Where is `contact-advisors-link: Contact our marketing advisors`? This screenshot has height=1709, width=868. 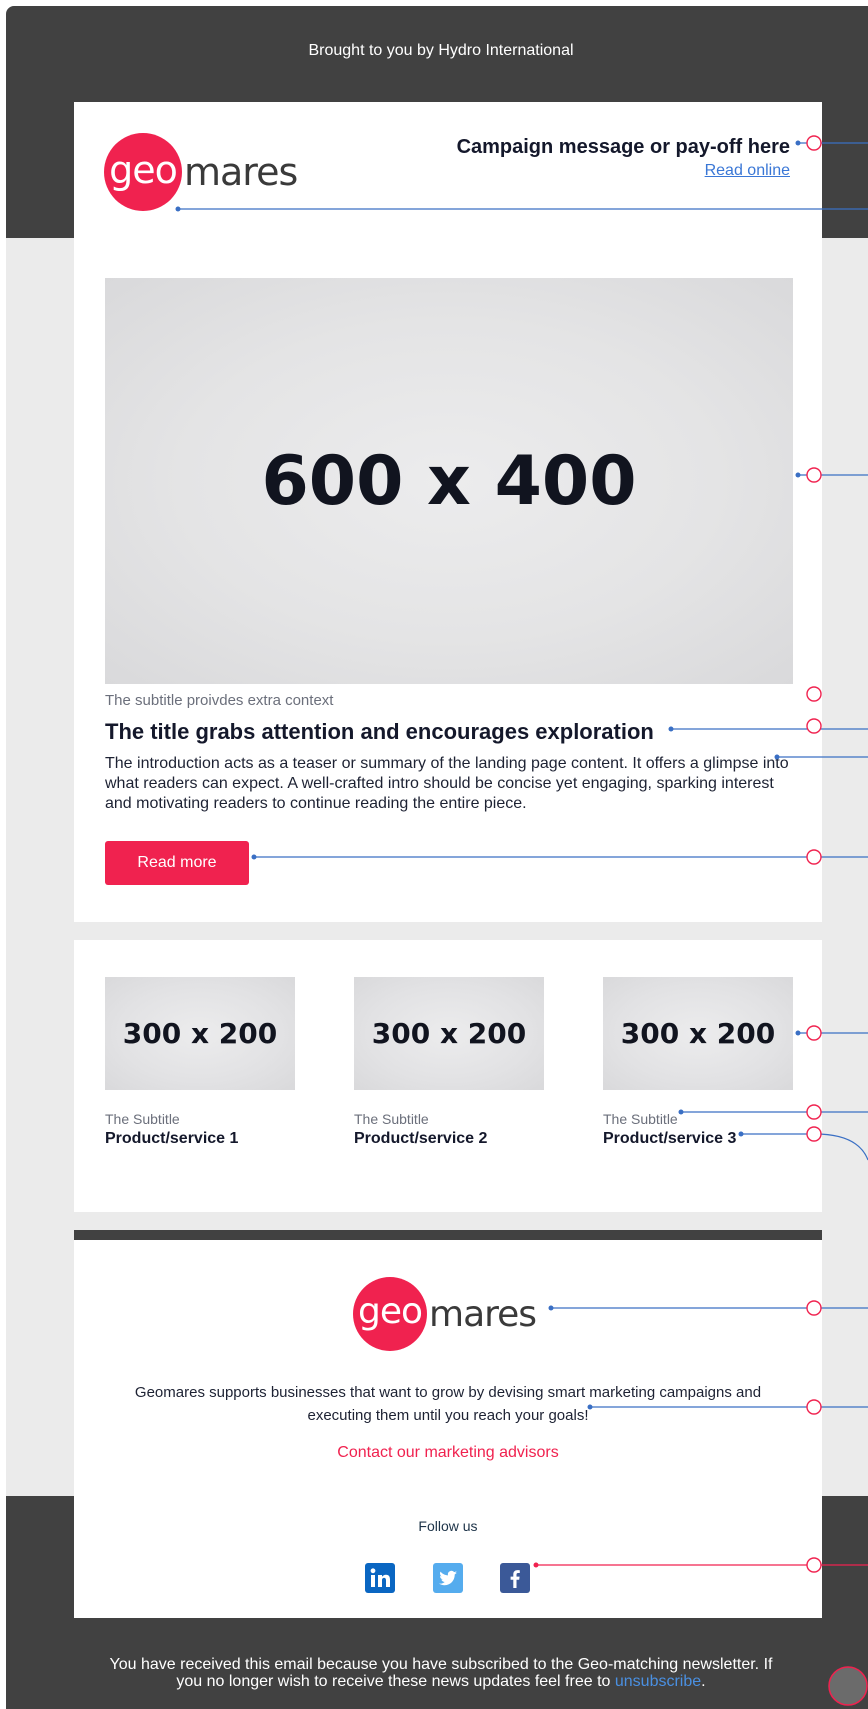
contact-advisors-link: Contact our marketing advisors is located at coordinates (448, 1453).